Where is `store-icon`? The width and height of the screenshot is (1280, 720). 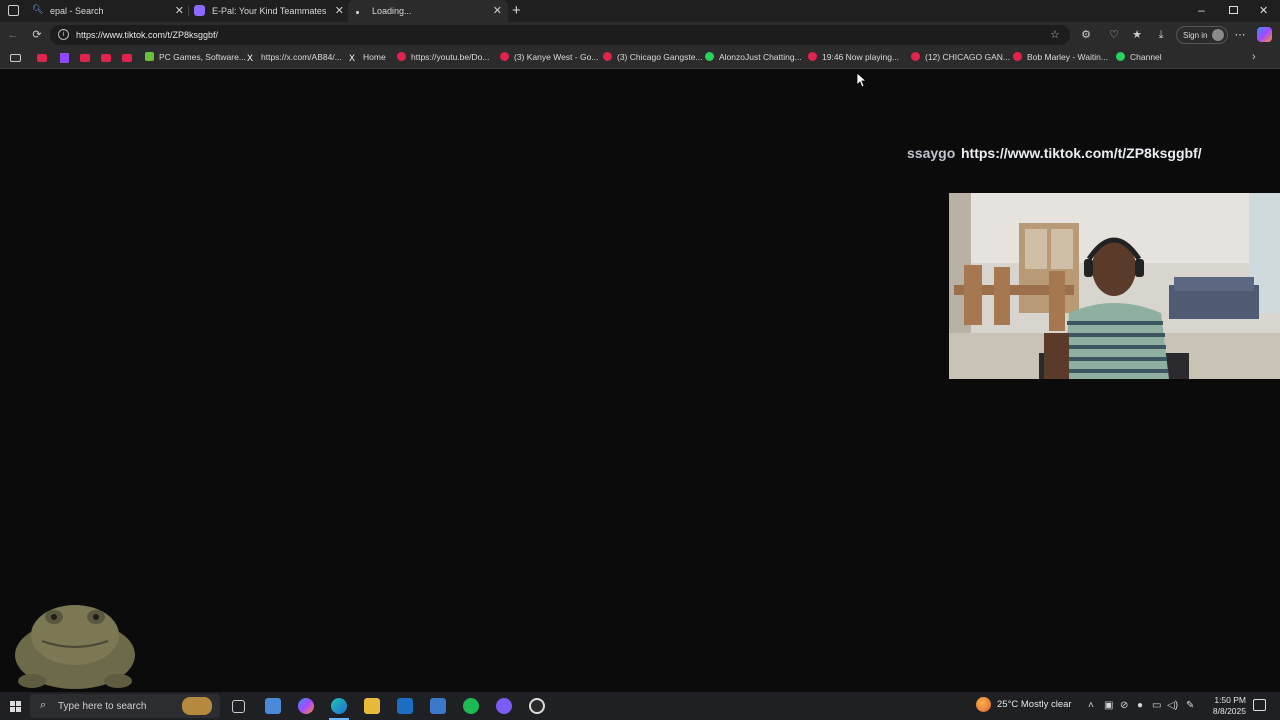
store-icon is located at coordinates (273, 706).